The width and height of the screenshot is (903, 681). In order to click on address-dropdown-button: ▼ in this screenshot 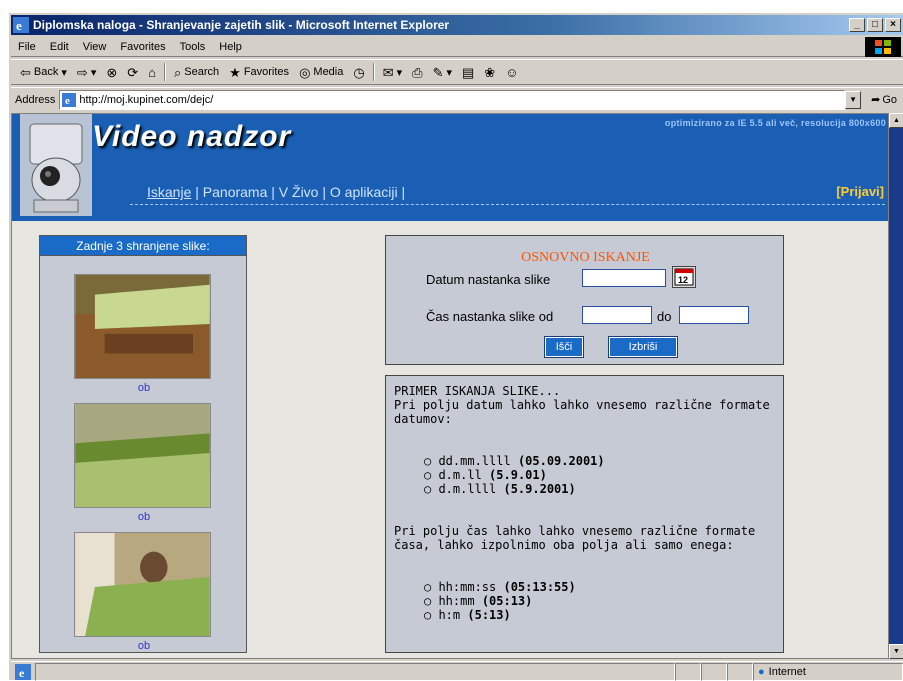, I will do `click(853, 99)`.